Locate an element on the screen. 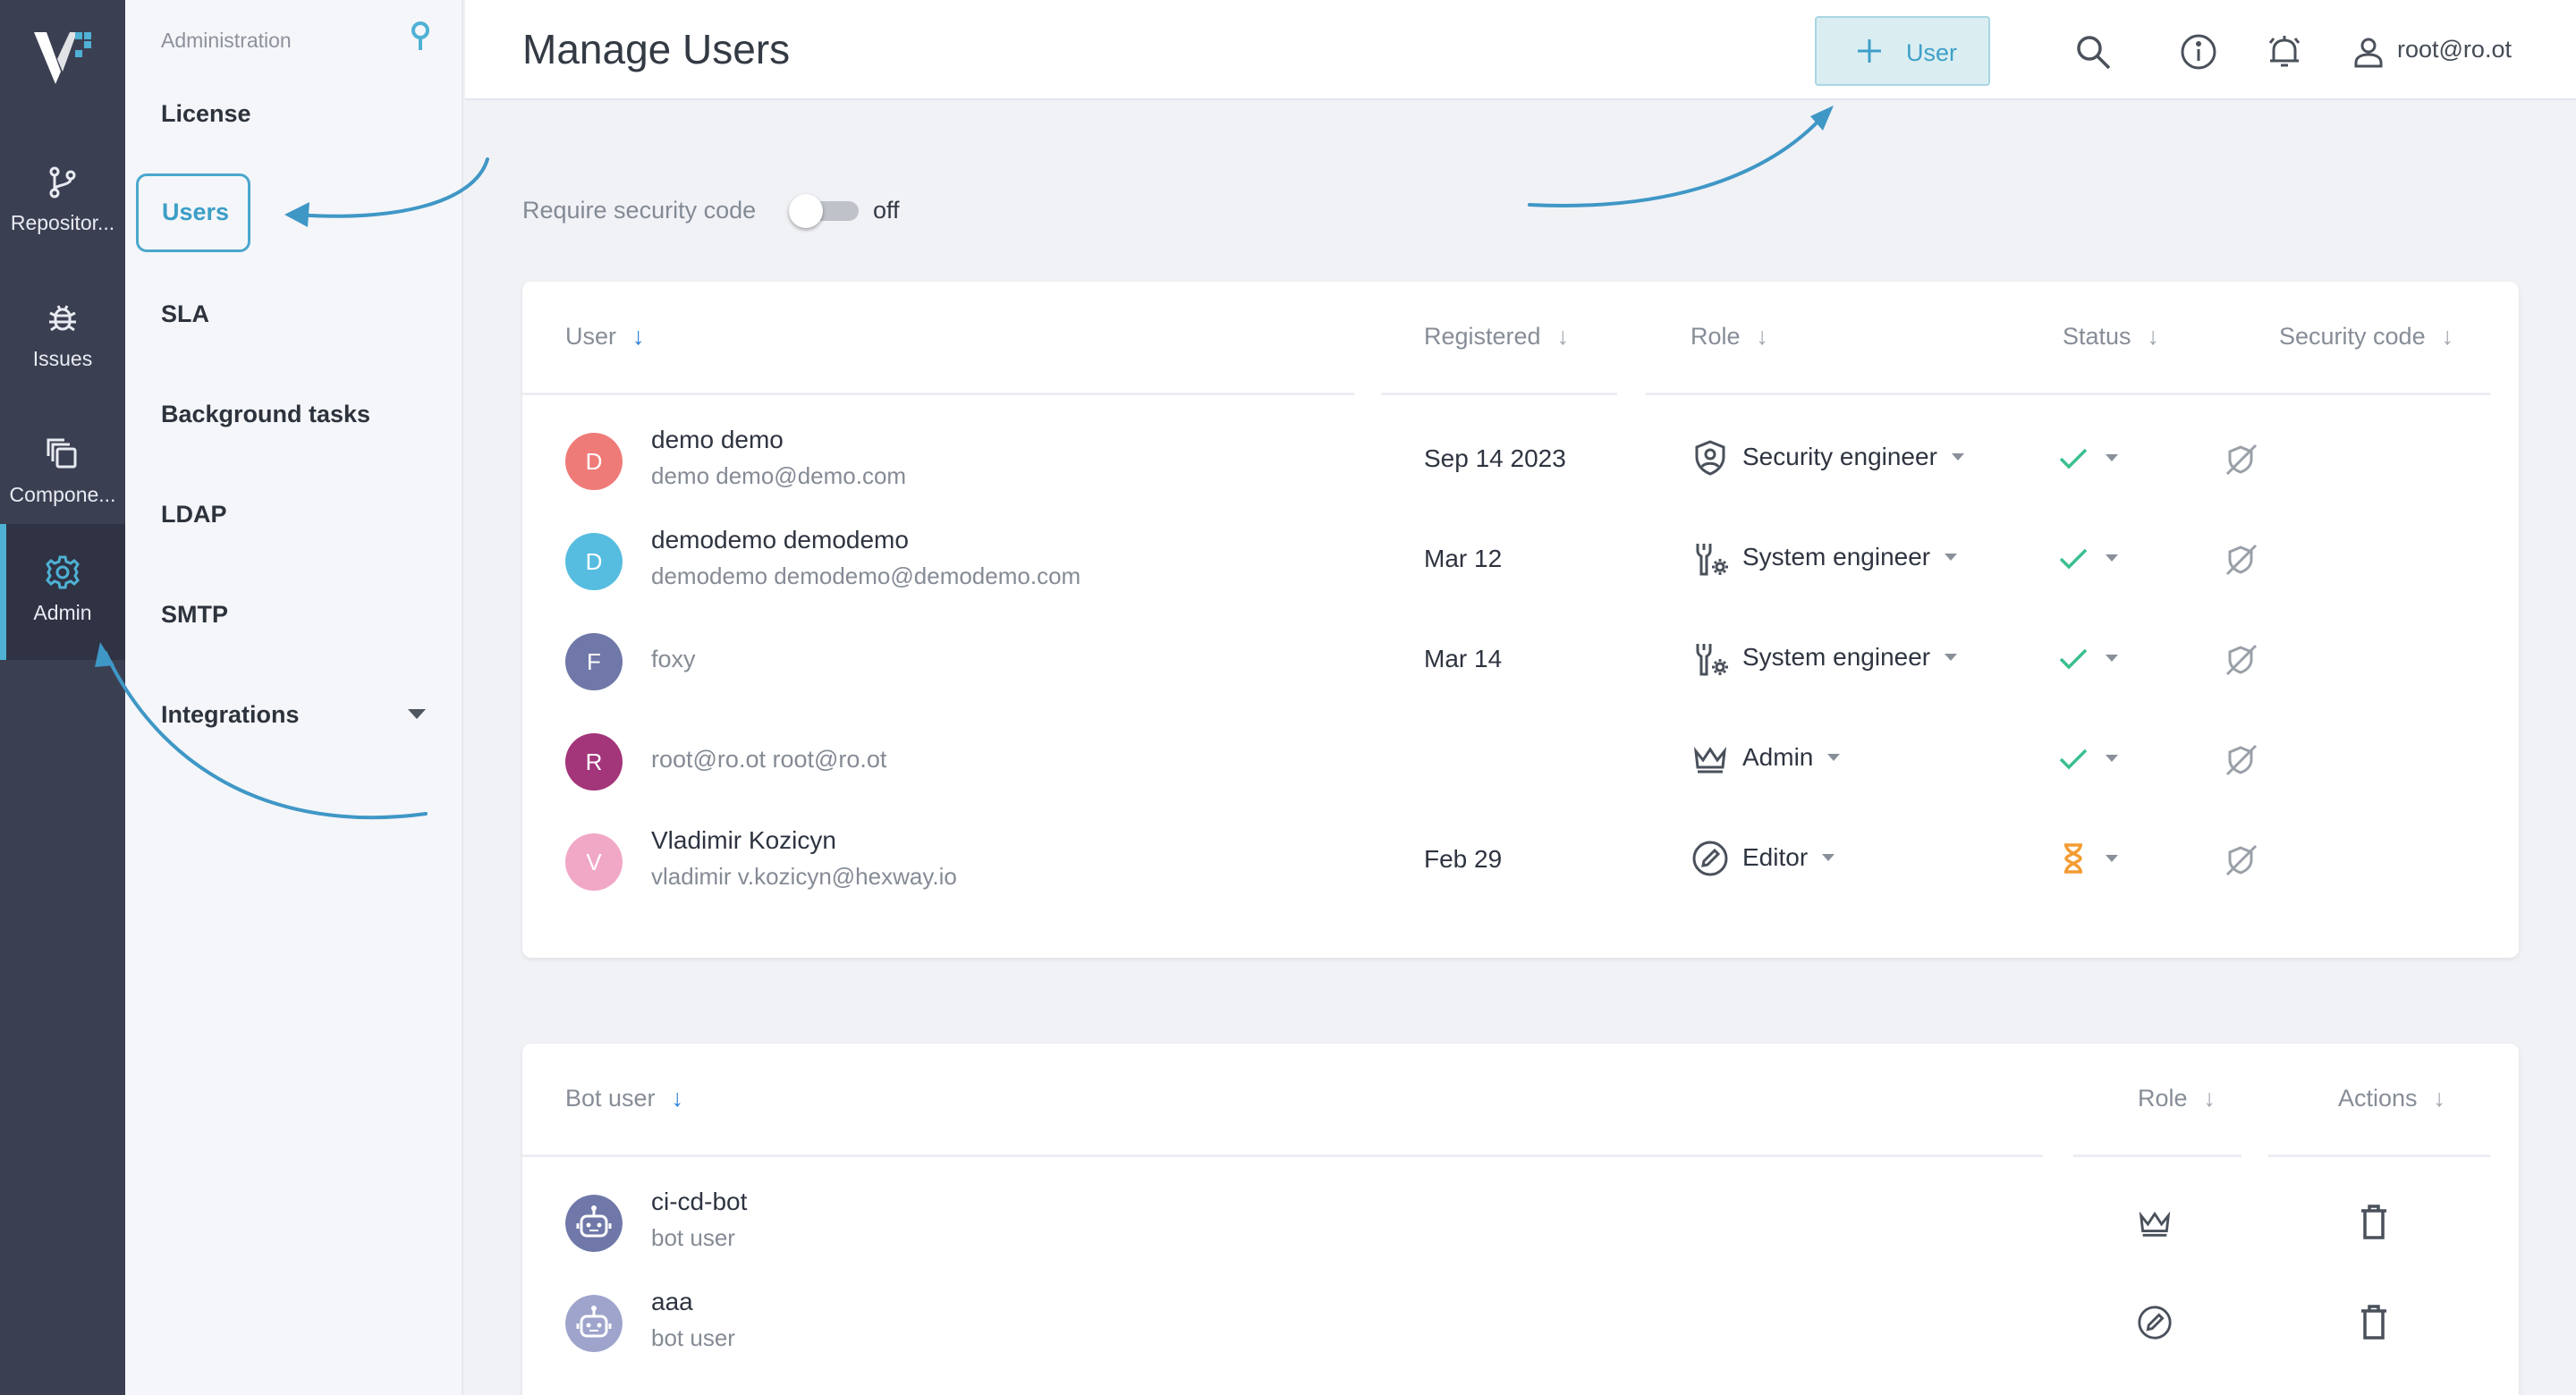  table-row: aaa bot user is located at coordinates (1520, 1320).